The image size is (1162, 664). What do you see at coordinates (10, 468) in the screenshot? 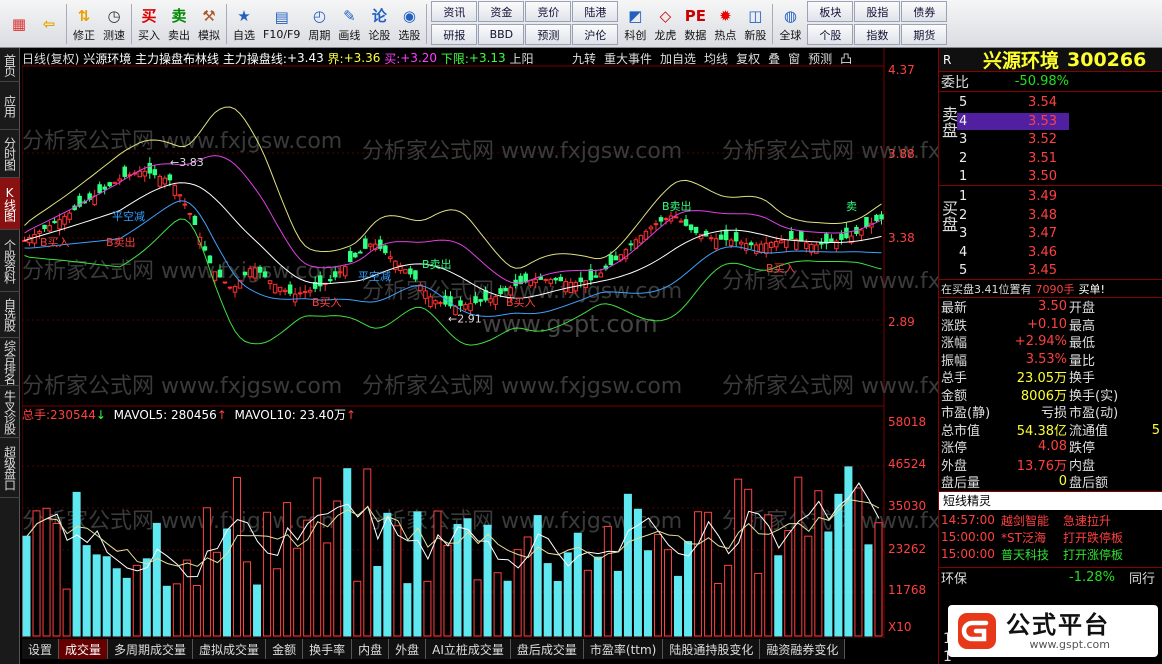
I see `sidebar-item-8: 超级盘口` at bounding box center [10, 468].